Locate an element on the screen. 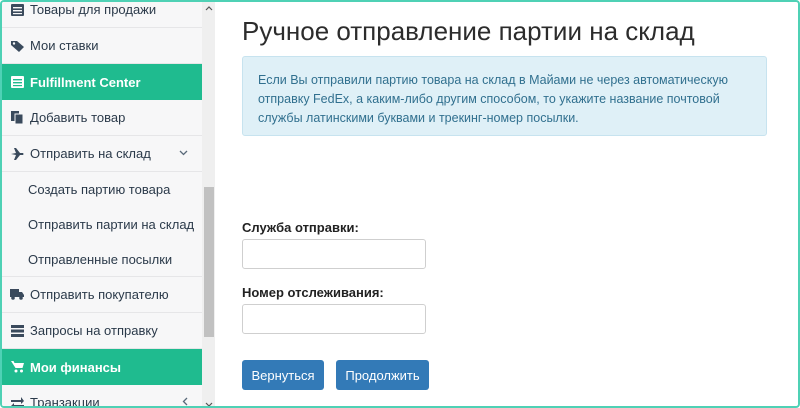  sidebar-item-label: Fulfillment Center is located at coordinates (85, 82).